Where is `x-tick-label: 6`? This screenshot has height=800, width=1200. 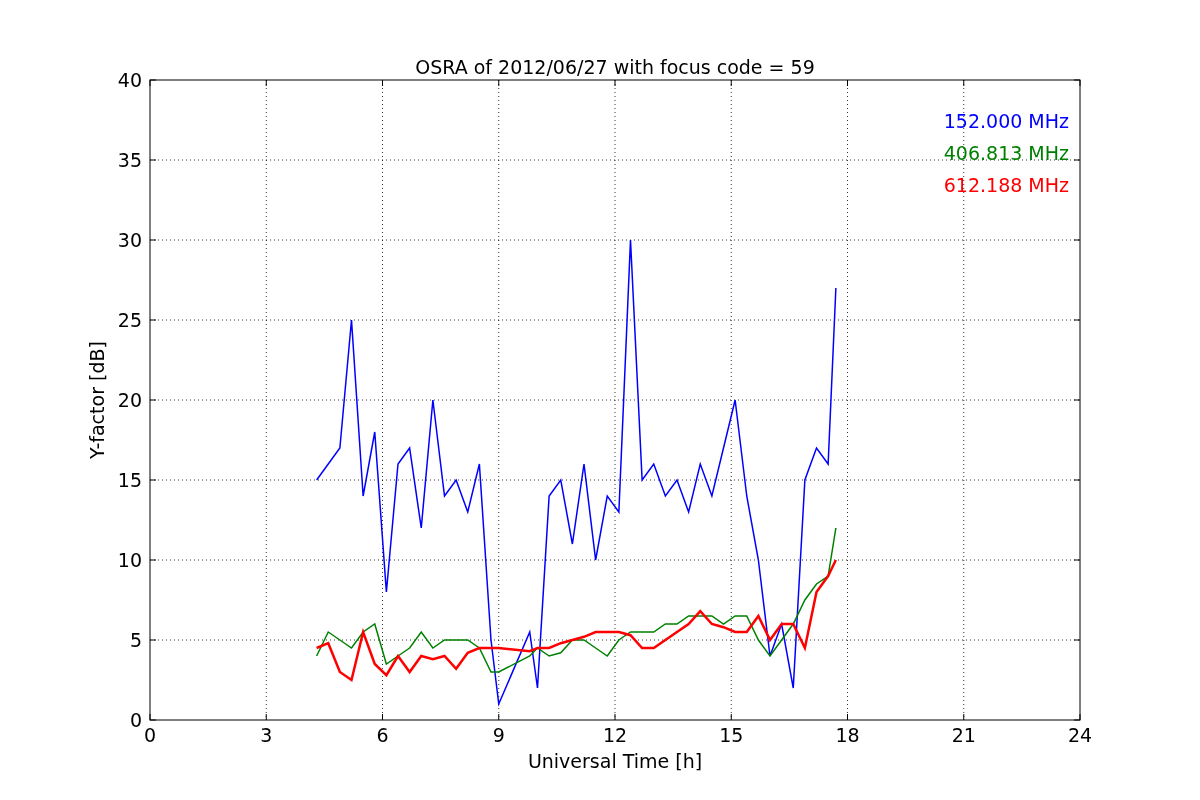 x-tick-label: 6 is located at coordinates (382, 735).